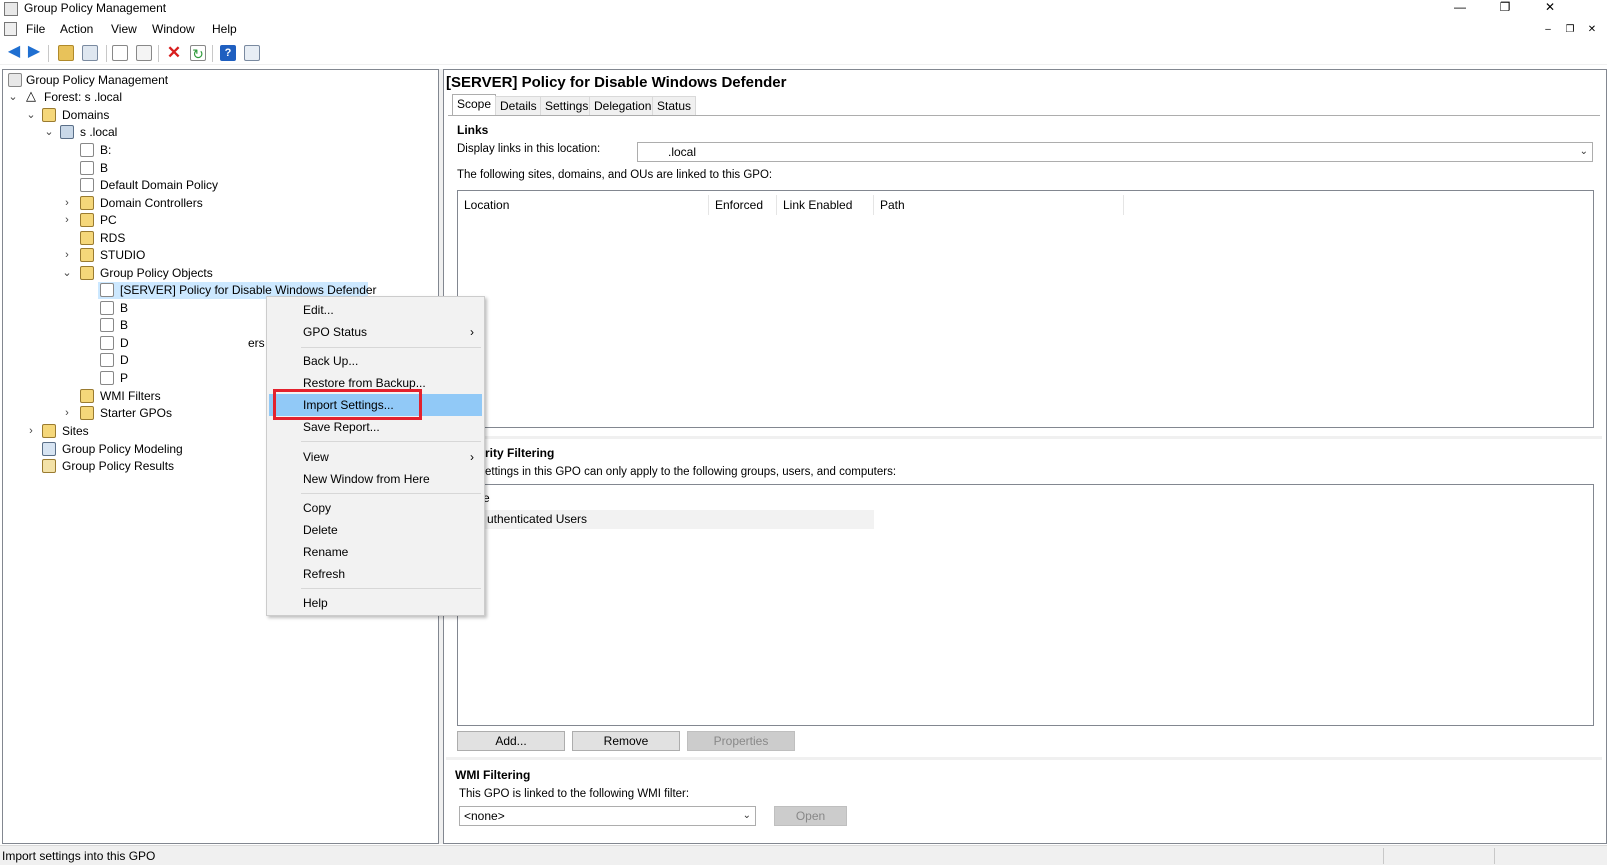 This screenshot has width=1607, height=865. Describe the element at coordinates (180, 168) in the screenshot. I see `tree-link-b2: B` at that location.